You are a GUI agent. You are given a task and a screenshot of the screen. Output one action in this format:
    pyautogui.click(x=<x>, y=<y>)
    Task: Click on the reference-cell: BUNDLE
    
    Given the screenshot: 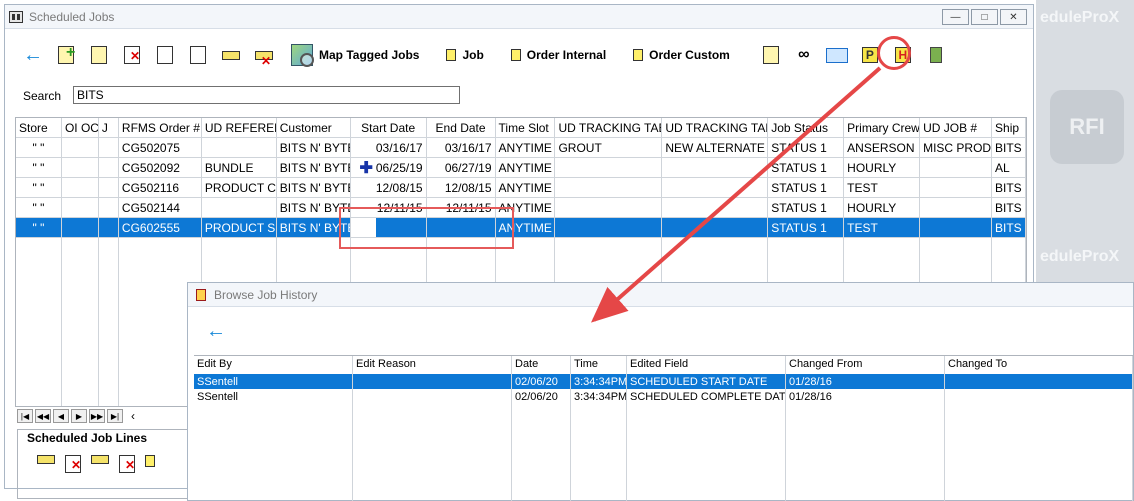 What is the action you would take?
    pyautogui.click(x=239, y=168)
    